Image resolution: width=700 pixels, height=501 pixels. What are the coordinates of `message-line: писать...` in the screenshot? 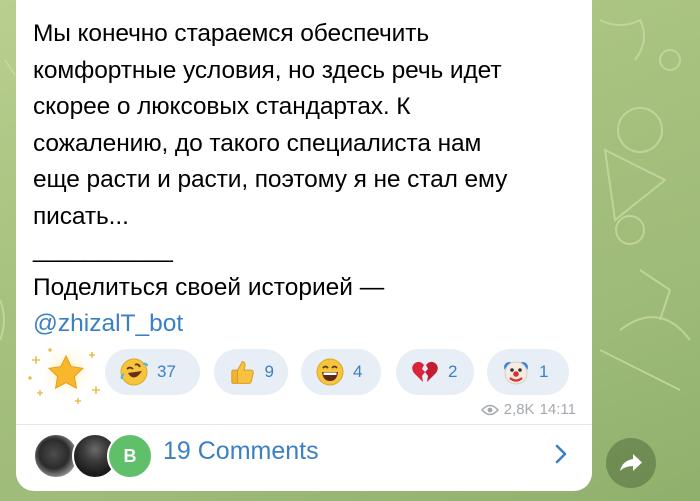 It's located at (81, 216).